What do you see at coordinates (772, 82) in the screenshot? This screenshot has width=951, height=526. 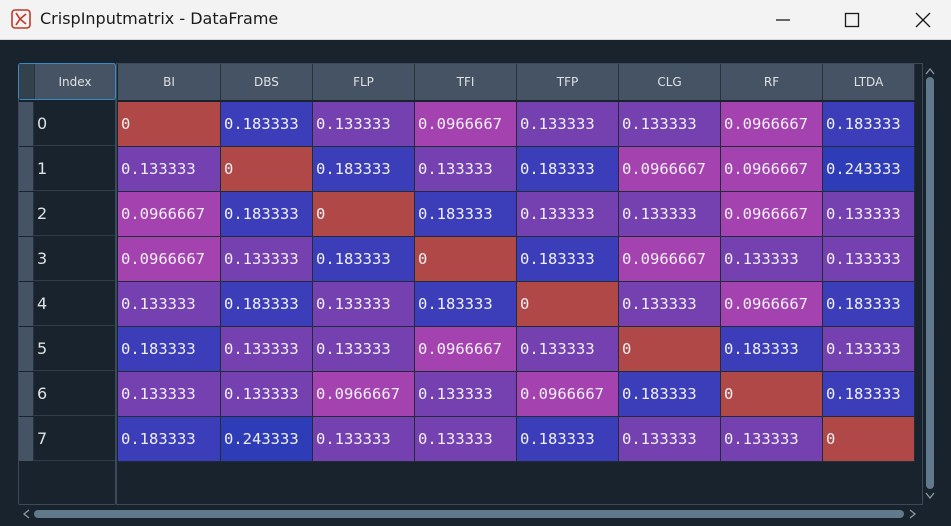 I see `column-header-rf: RF` at bounding box center [772, 82].